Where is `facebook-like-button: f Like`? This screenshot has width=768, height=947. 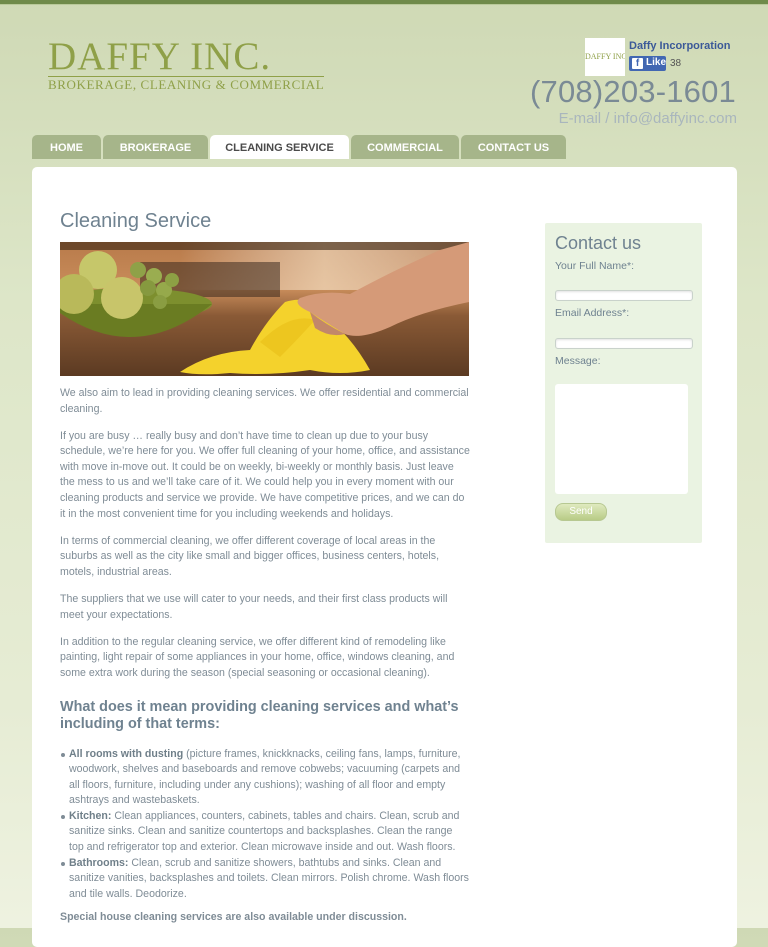
facebook-like-button: f Like is located at coordinates (647, 63).